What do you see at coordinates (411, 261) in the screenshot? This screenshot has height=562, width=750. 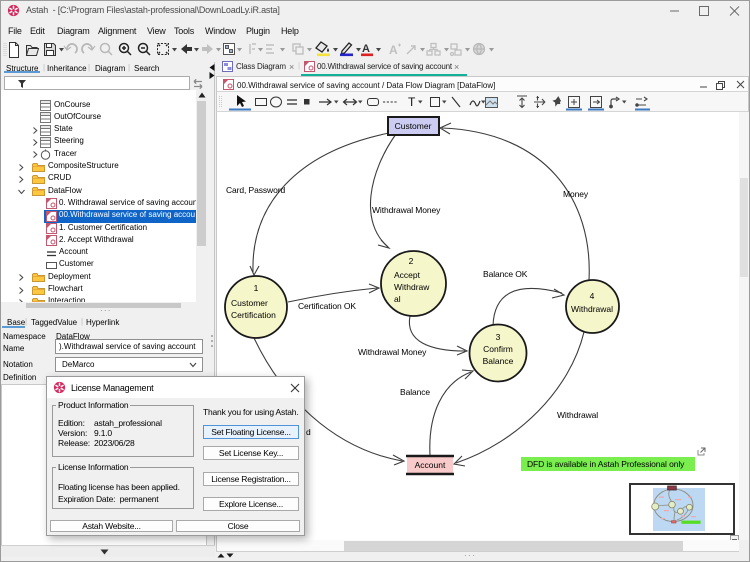 I see `svg-text: 2` at bounding box center [411, 261].